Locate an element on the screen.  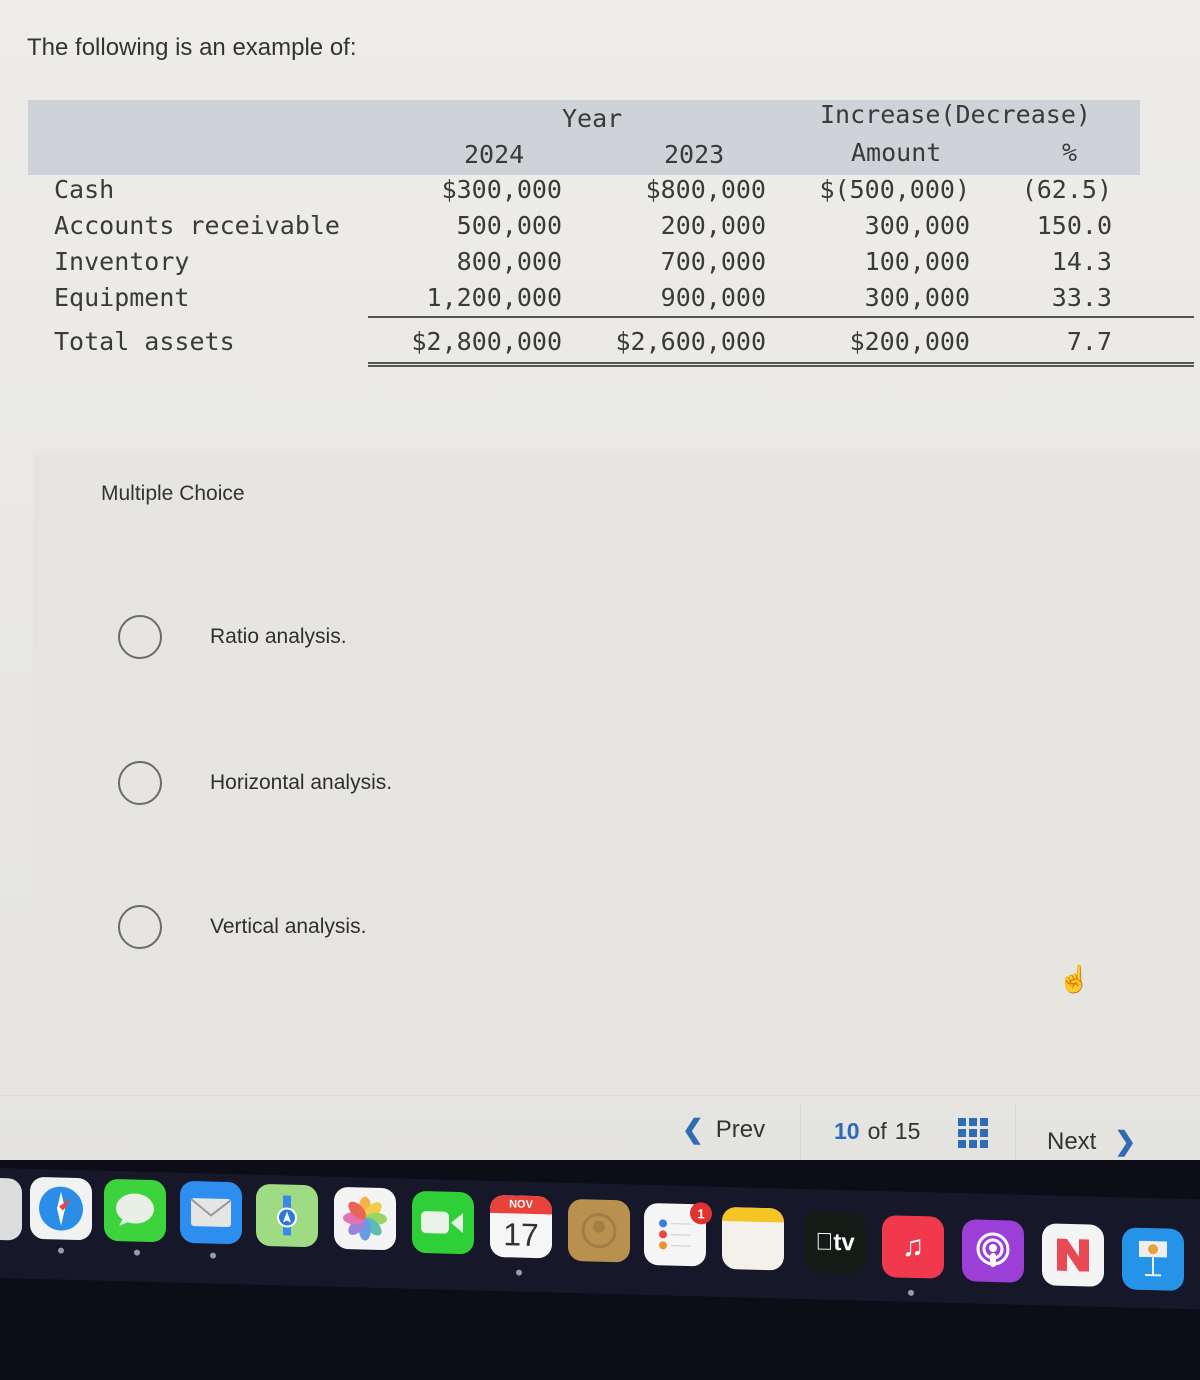
value-2023: 200,000 is located at coordinates (713, 225).